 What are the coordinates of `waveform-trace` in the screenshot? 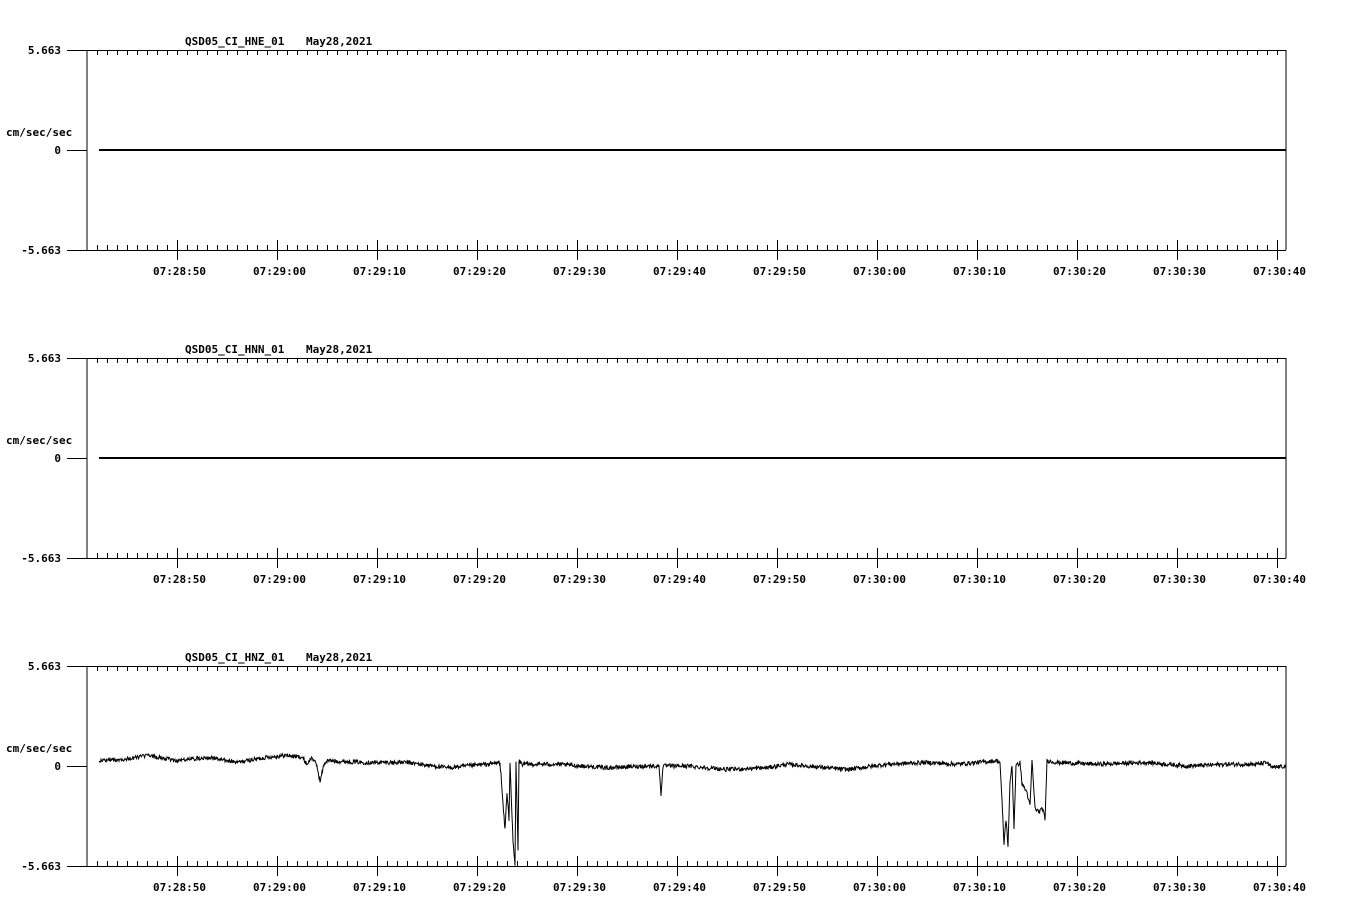 It's located at (692, 809).